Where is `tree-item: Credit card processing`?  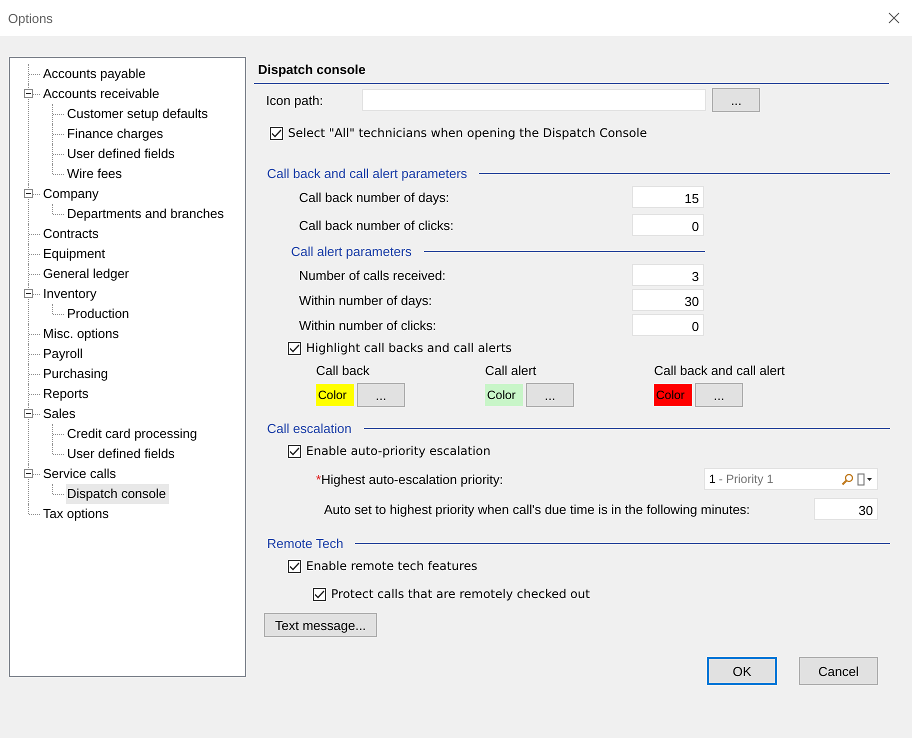
tree-item: Credit card processing is located at coordinates (133, 434).